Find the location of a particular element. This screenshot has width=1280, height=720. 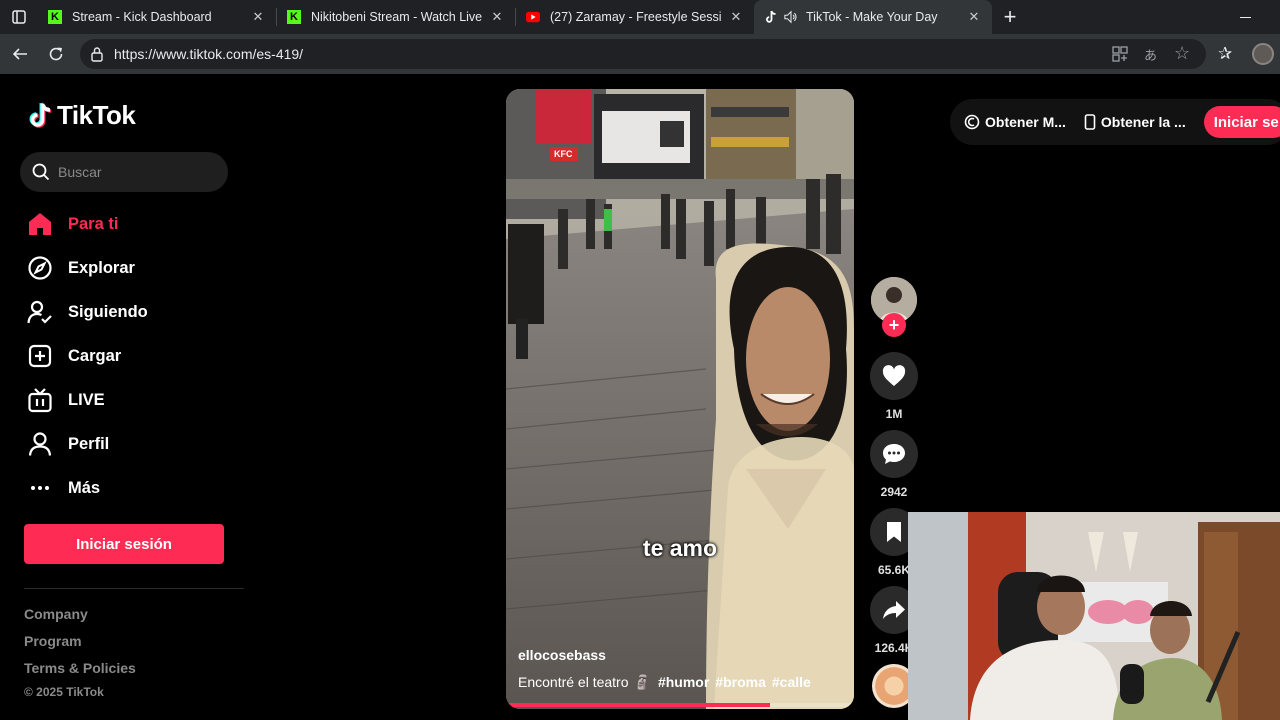

tab-title: TikTok - Make Your Day is located at coordinates (872, 17).